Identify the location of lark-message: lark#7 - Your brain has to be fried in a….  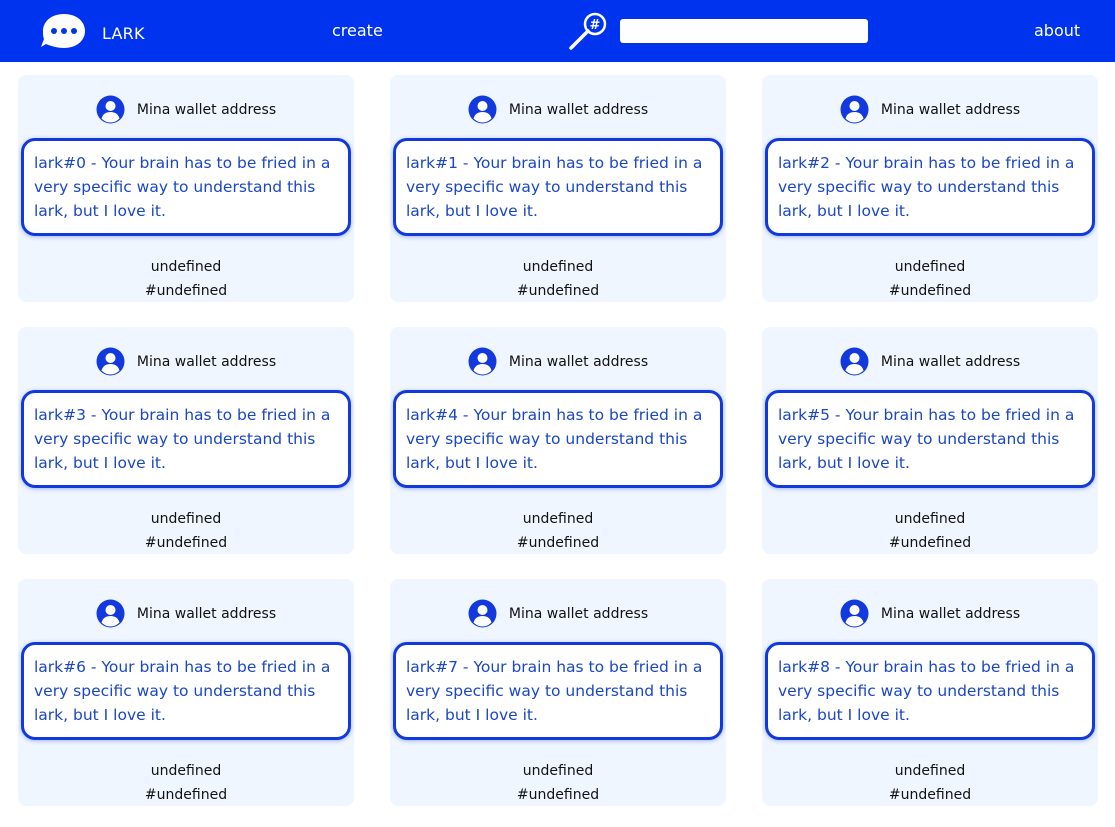
(558, 691).